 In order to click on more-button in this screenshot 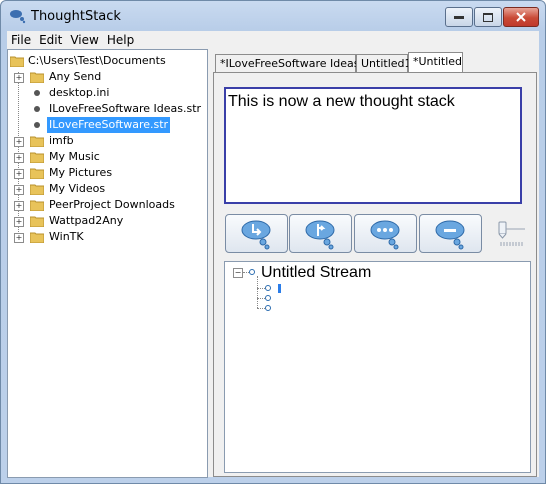, I will do `click(385, 233)`.